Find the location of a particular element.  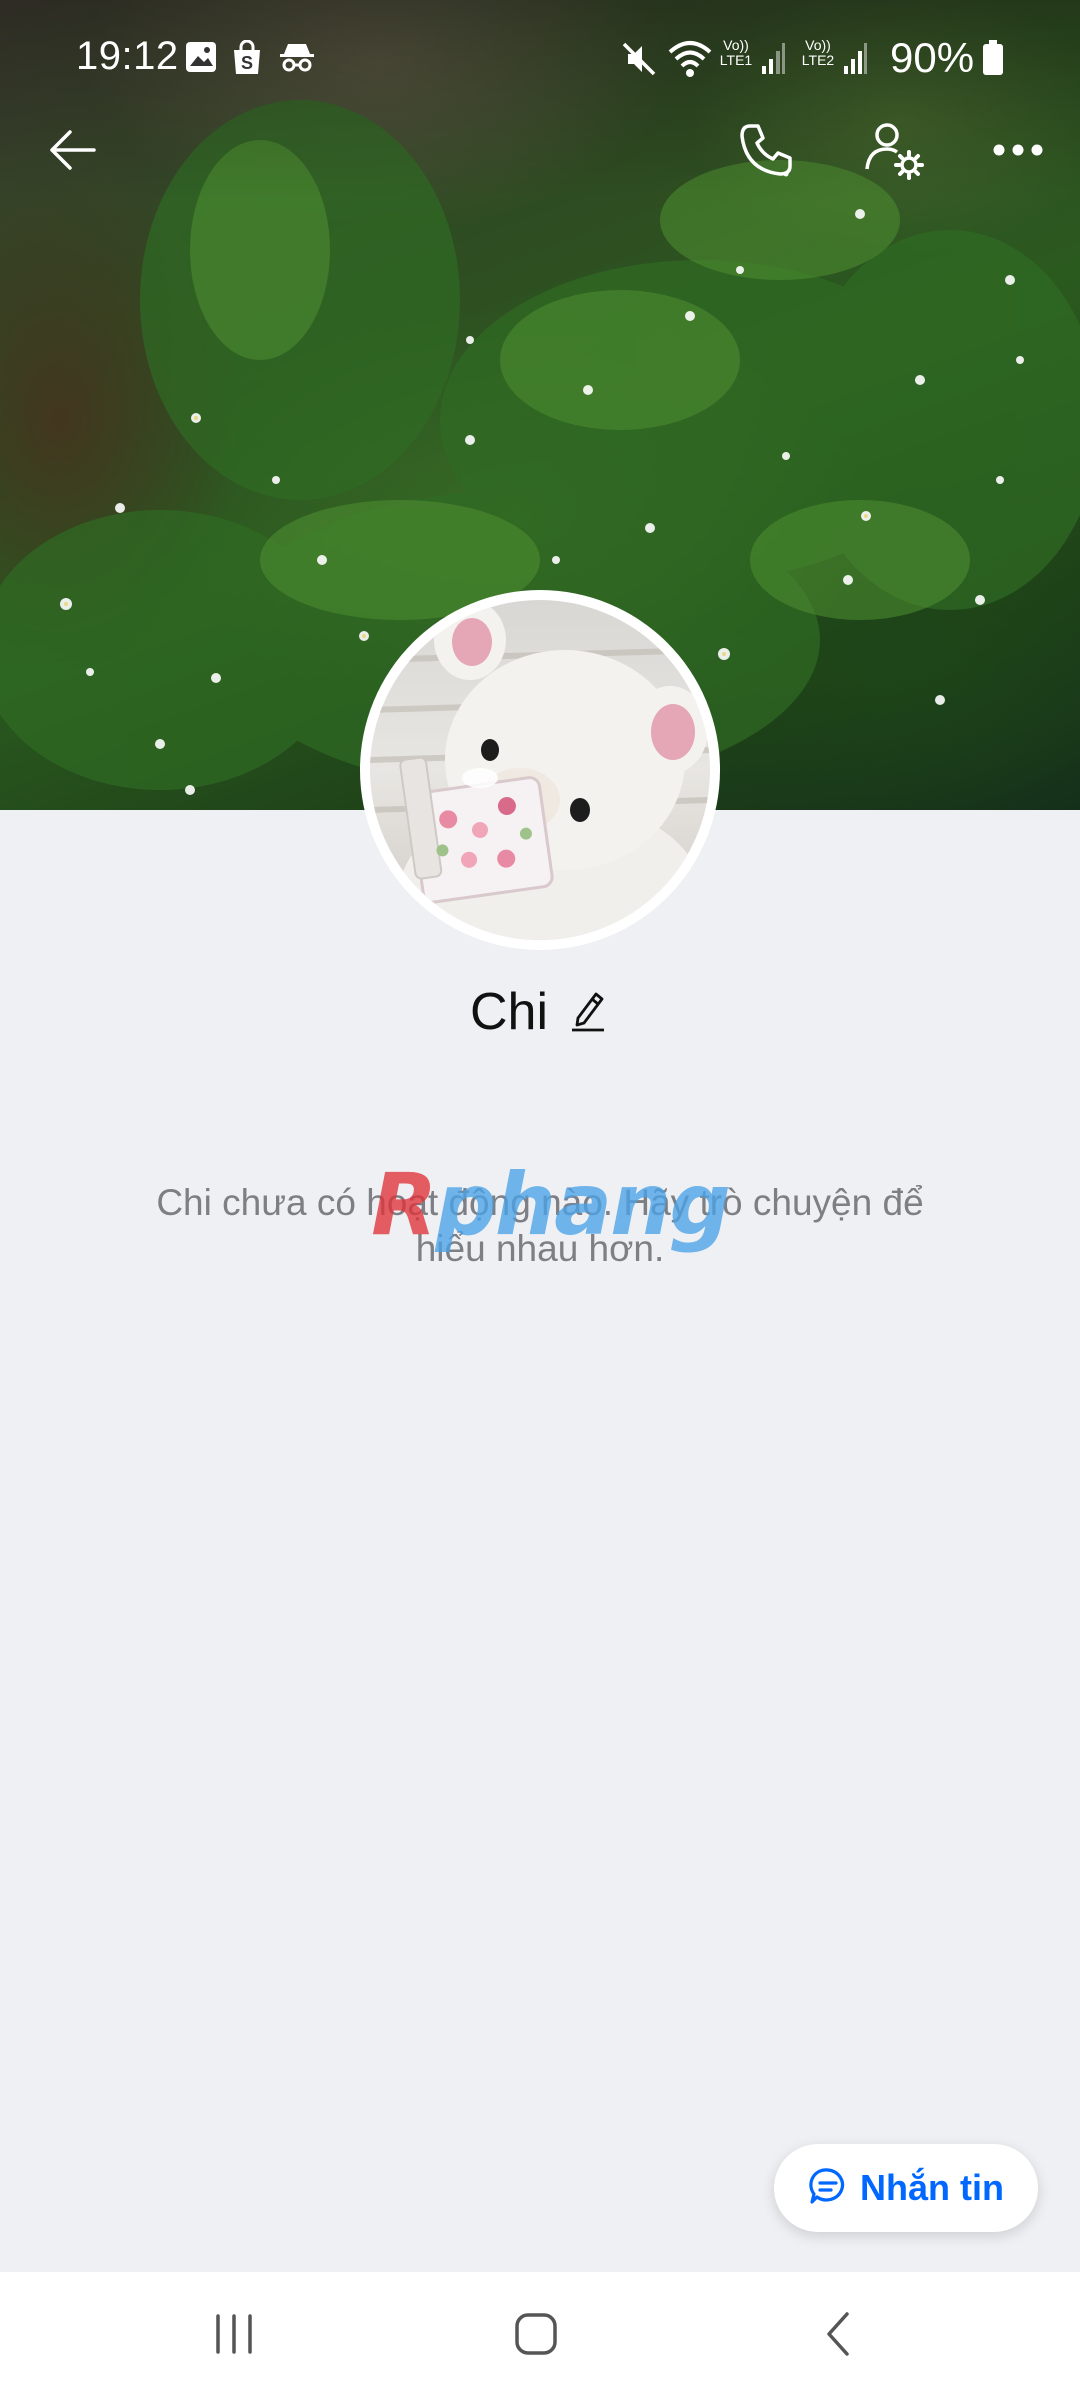

nav-back-button is located at coordinates (838, 2336).